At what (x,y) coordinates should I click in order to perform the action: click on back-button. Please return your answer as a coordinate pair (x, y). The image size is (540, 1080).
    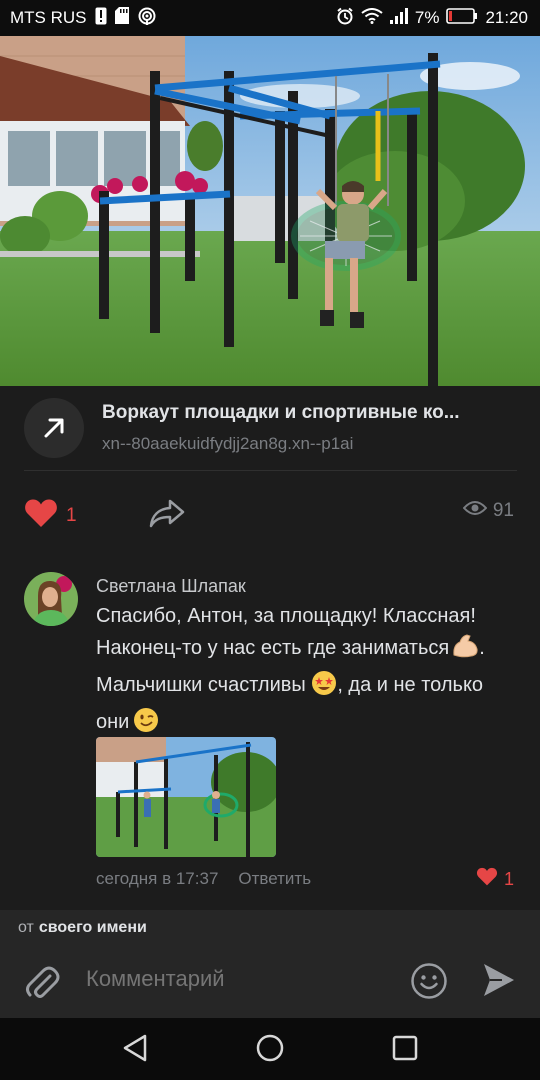
    Looking at the image, I should click on (135, 1050).